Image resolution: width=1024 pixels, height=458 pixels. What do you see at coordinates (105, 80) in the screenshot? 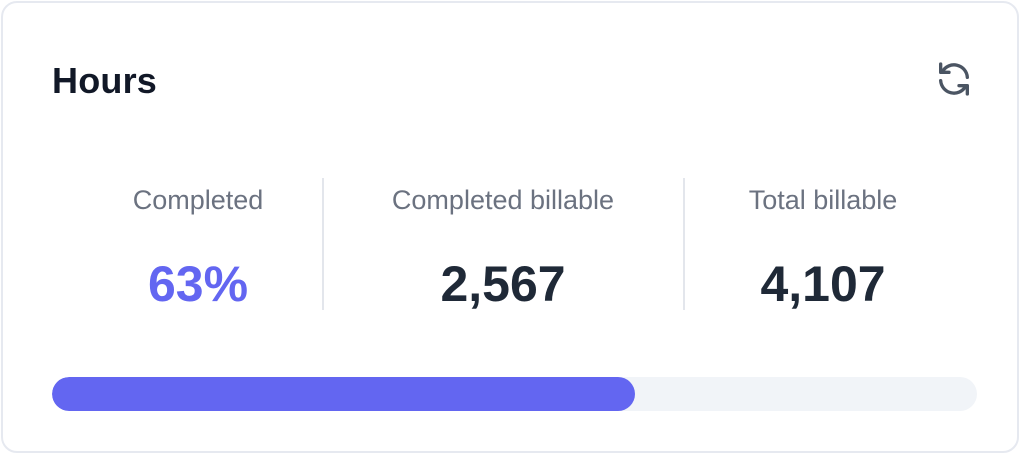
I see `card-title: Hours` at bounding box center [105, 80].